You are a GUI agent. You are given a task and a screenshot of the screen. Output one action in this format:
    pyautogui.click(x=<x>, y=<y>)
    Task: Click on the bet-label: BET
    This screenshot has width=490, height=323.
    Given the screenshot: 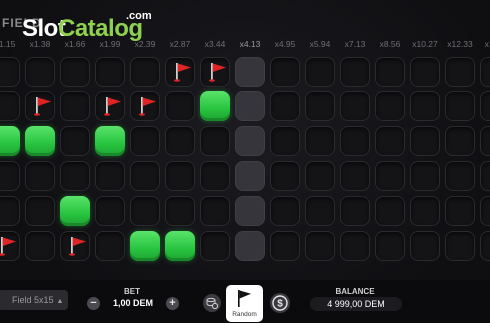 What is the action you would take?
    pyautogui.click(x=132, y=291)
    